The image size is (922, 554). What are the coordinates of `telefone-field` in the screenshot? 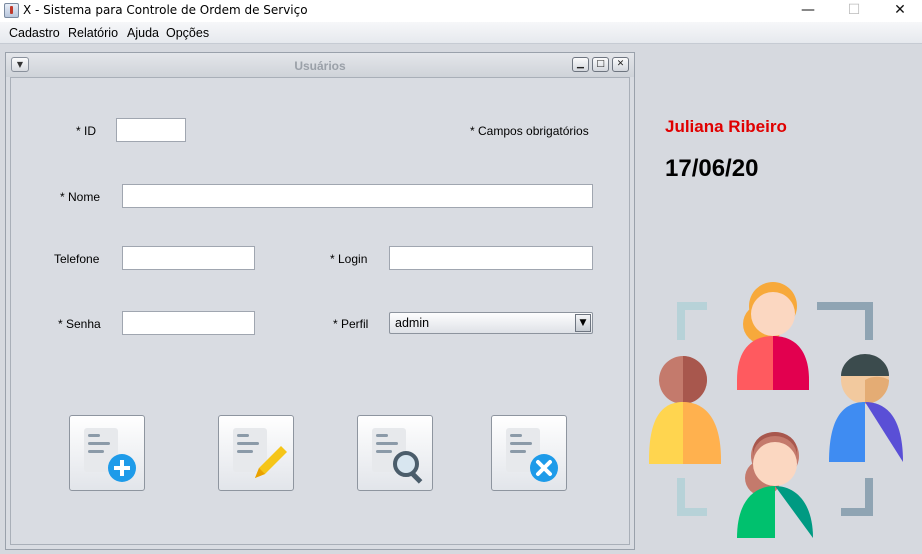 It's located at (188, 258).